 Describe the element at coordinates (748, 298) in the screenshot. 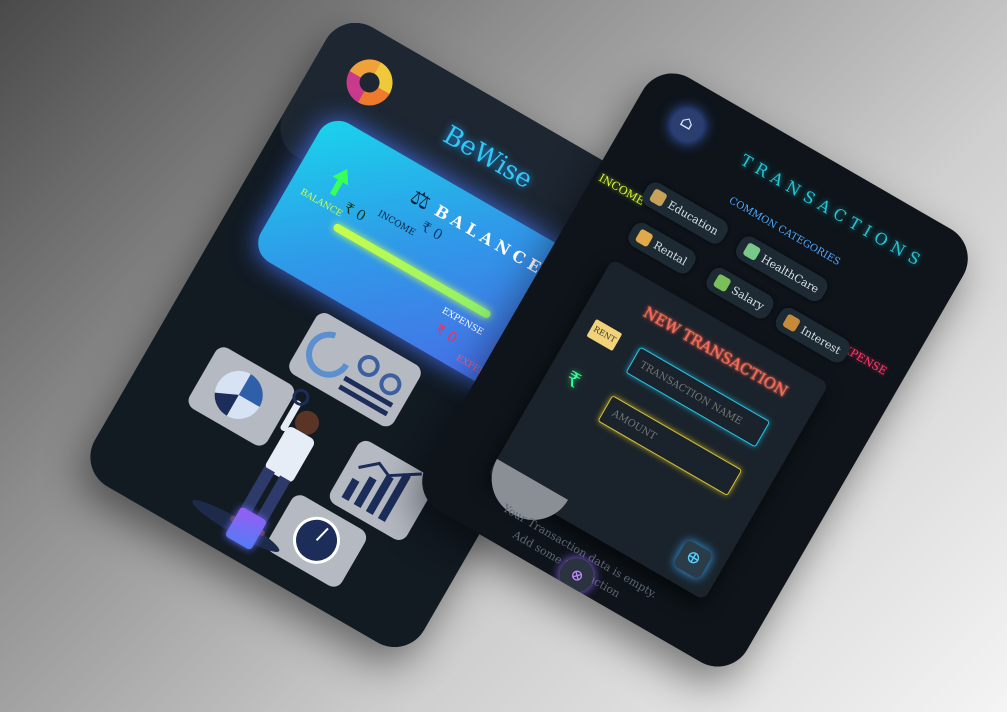

I see `category-label: Salary` at that location.